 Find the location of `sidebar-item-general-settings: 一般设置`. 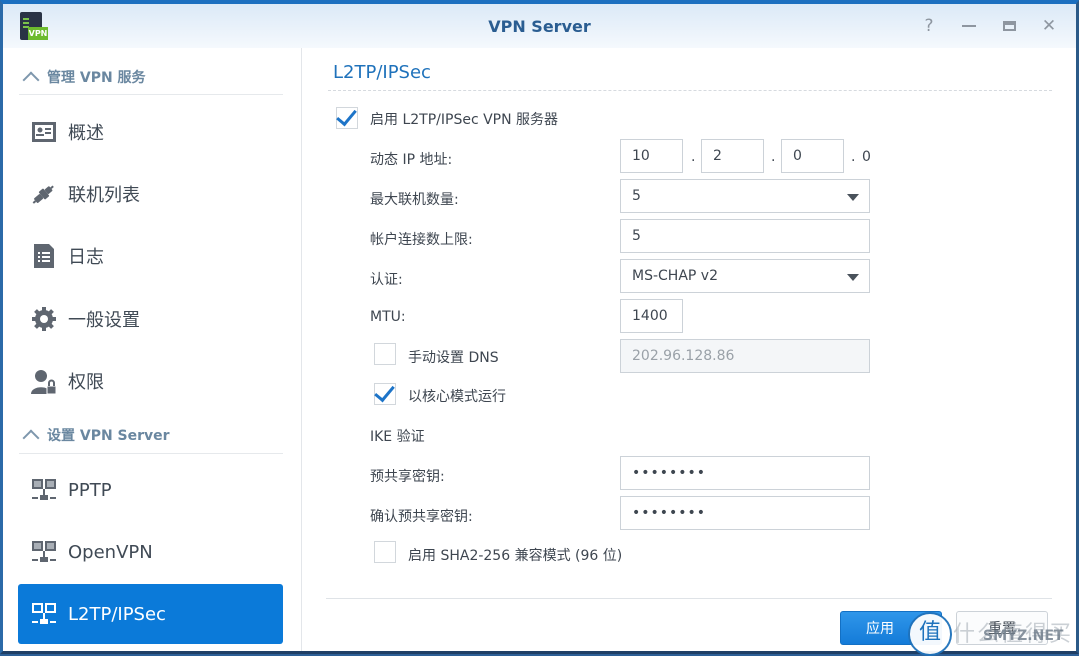

sidebar-item-general-settings: 一般设置 is located at coordinates (150, 319).